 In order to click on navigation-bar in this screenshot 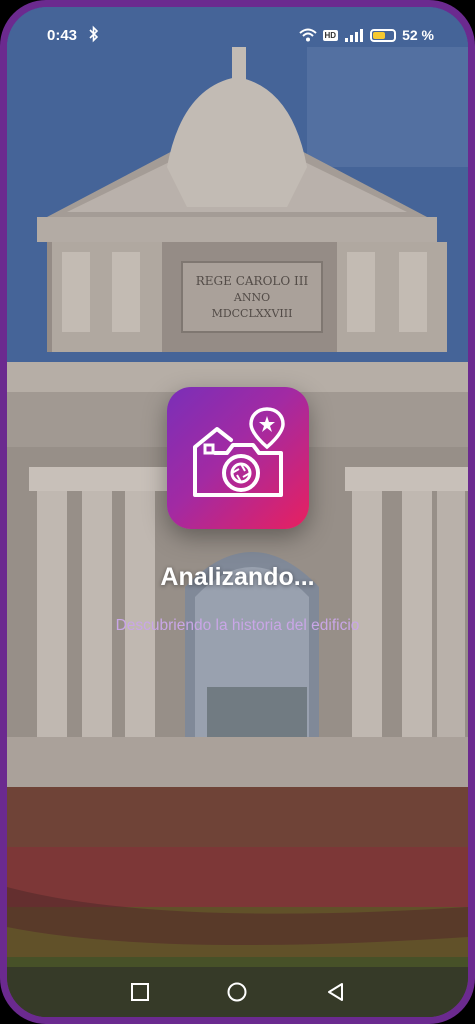, I will do `click(237, 992)`.